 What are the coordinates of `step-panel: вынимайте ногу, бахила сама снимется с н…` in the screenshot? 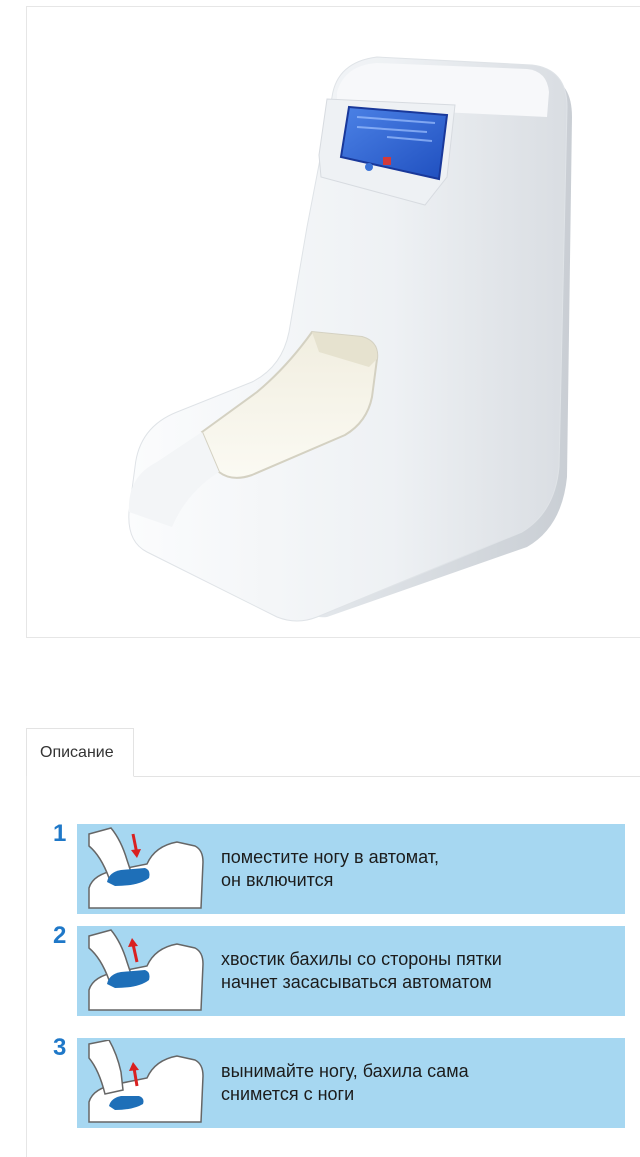 It's located at (351, 1083).